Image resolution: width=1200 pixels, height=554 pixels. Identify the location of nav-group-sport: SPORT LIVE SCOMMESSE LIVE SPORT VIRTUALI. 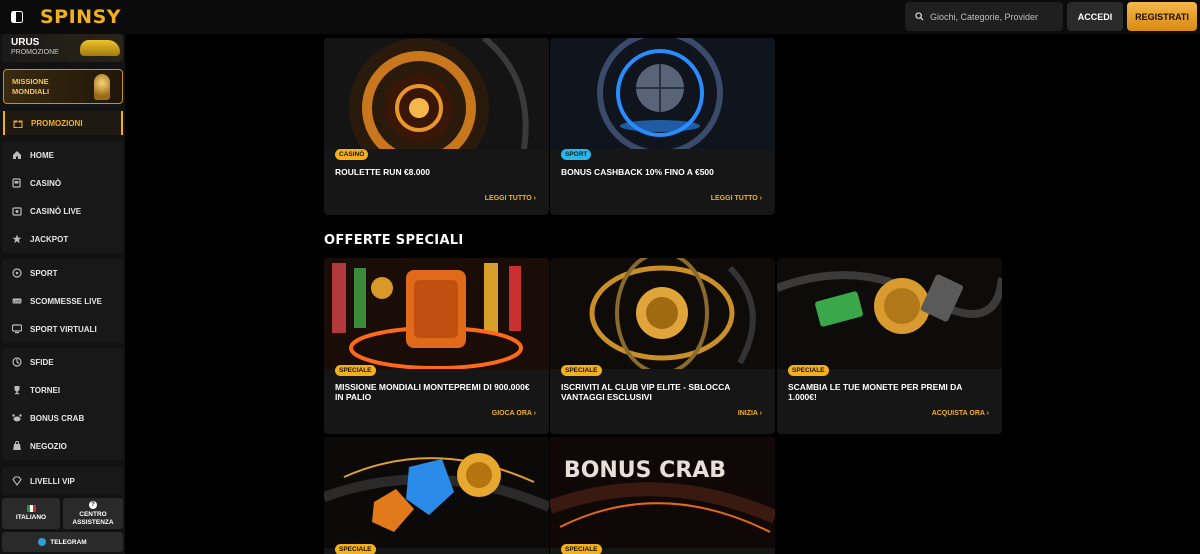
(62, 301).